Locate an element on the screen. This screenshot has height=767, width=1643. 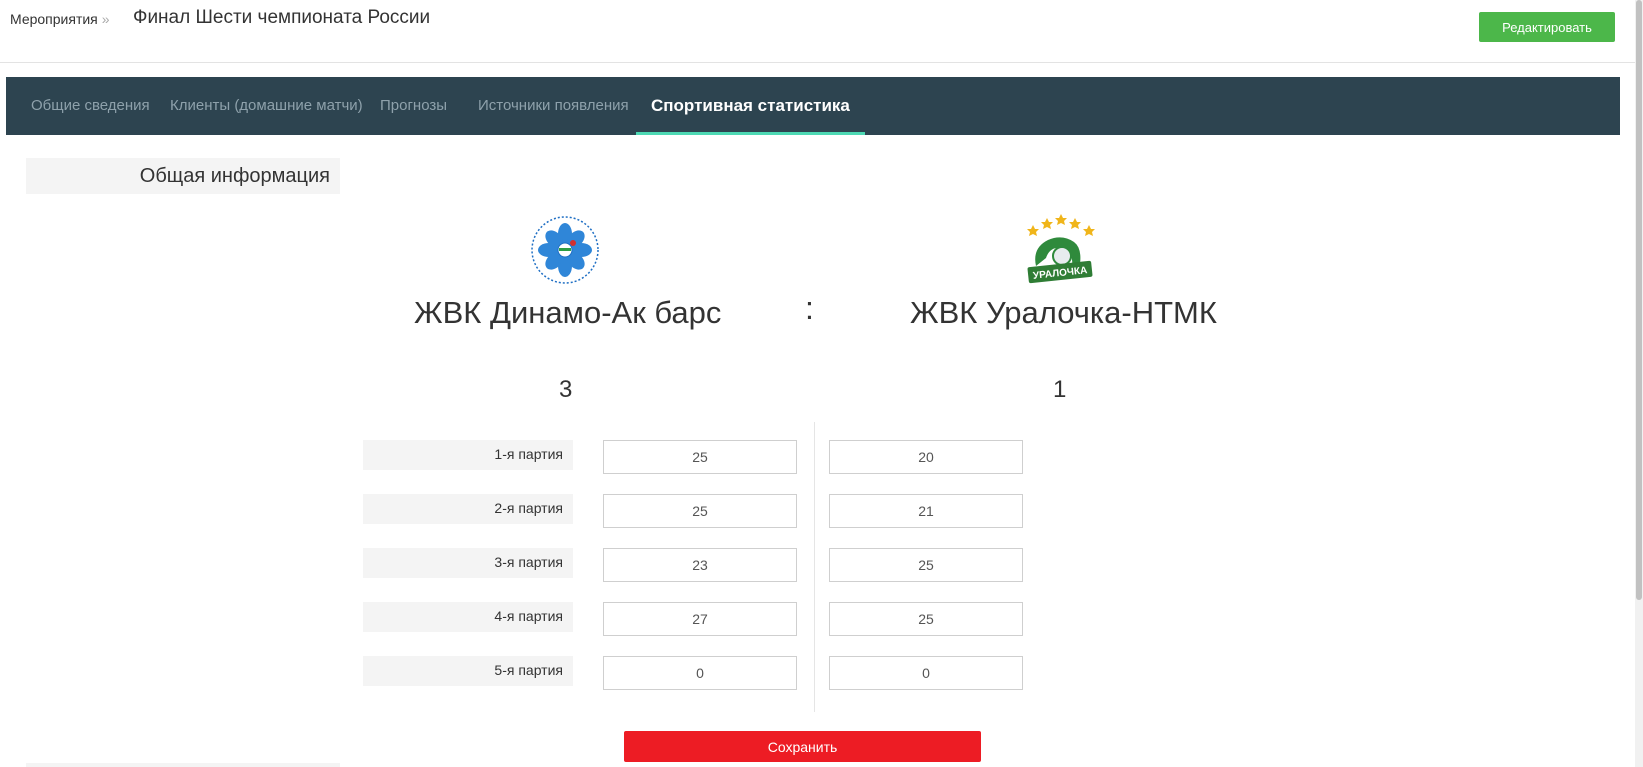
tab-general-info: Общие сведения is located at coordinates (90, 106).